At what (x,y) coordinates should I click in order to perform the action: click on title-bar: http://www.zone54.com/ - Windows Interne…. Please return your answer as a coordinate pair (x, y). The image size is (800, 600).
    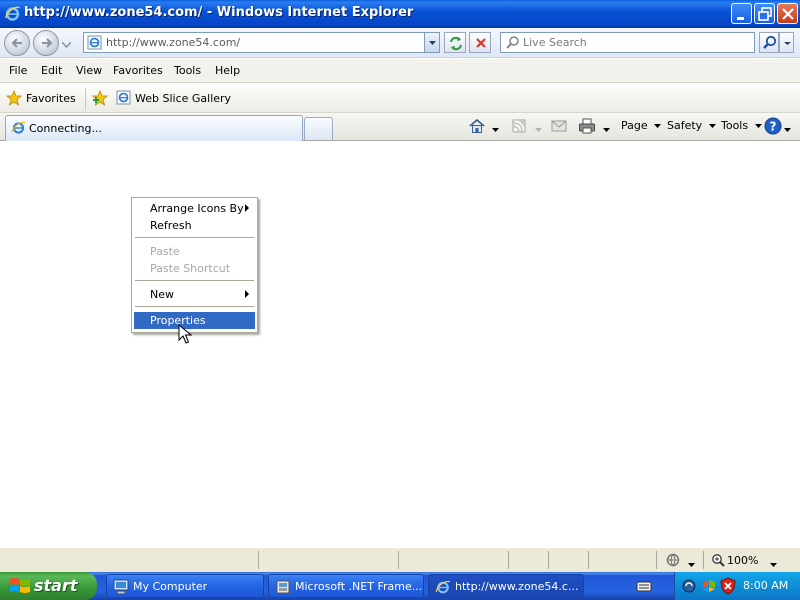
    Looking at the image, I should click on (400, 14).